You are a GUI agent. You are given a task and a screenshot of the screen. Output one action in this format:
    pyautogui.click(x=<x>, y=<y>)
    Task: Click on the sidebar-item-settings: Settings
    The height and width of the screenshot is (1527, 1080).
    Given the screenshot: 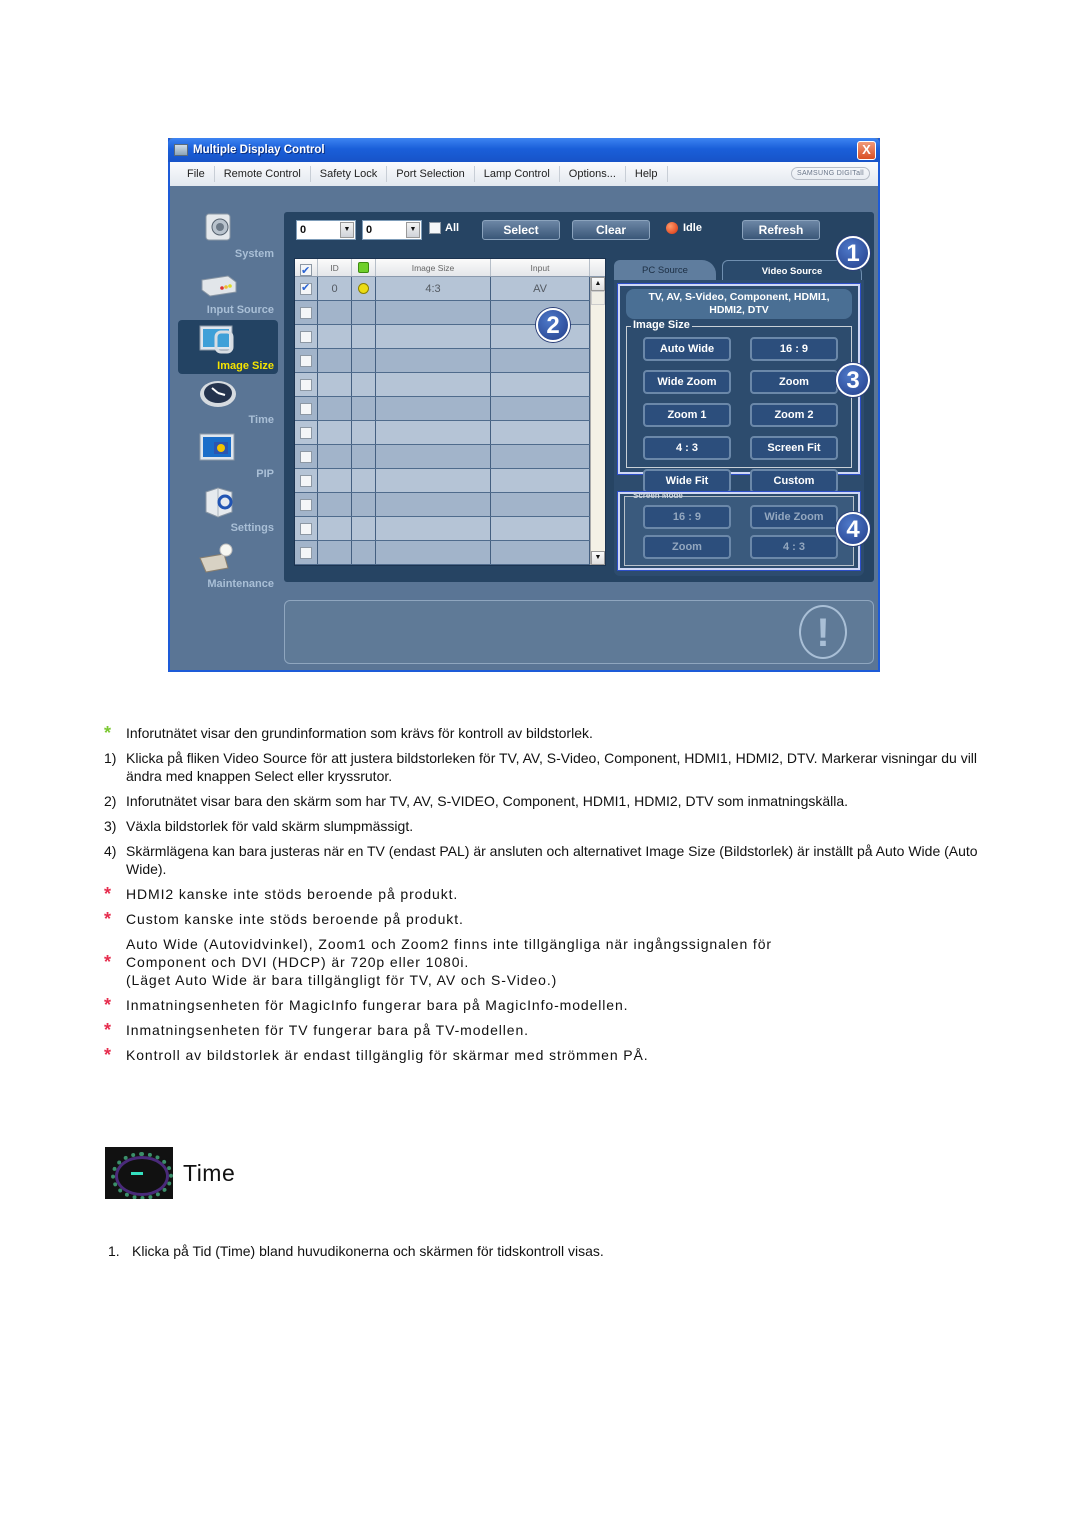 What is the action you would take?
    pyautogui.click(x=228, y=509)
    